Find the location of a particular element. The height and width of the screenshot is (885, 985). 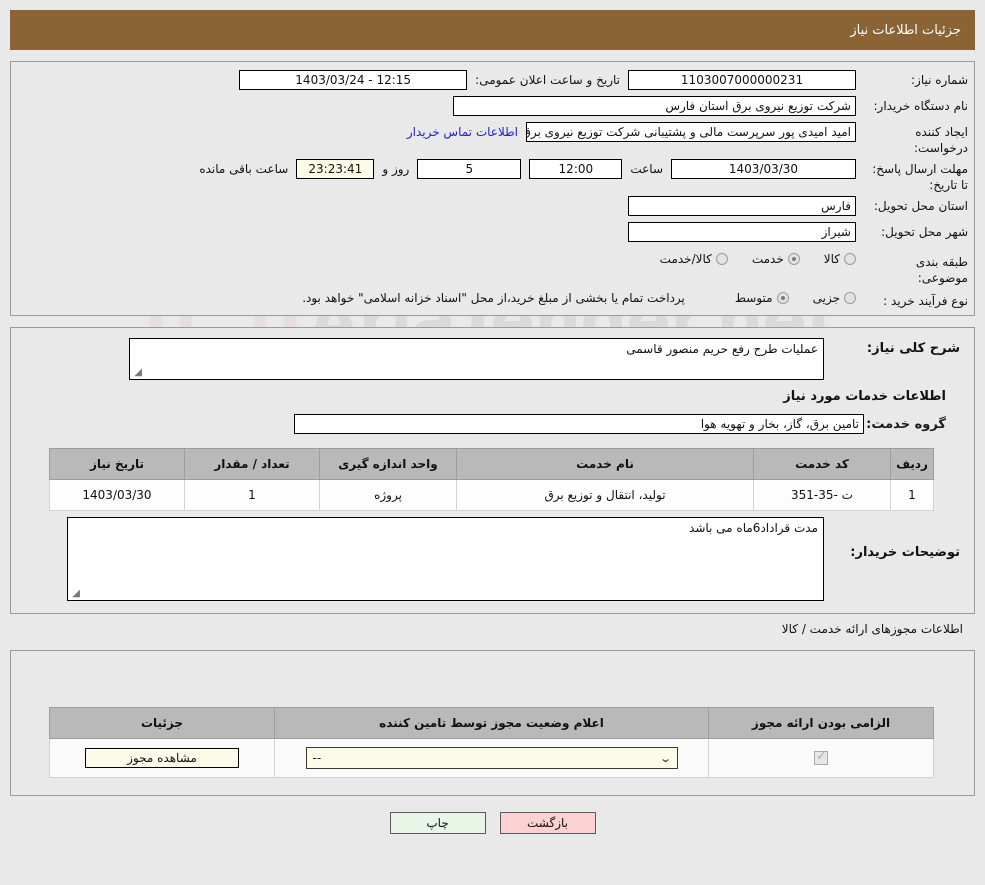

back-button: بازگشت is located at coordinates (547, 823).